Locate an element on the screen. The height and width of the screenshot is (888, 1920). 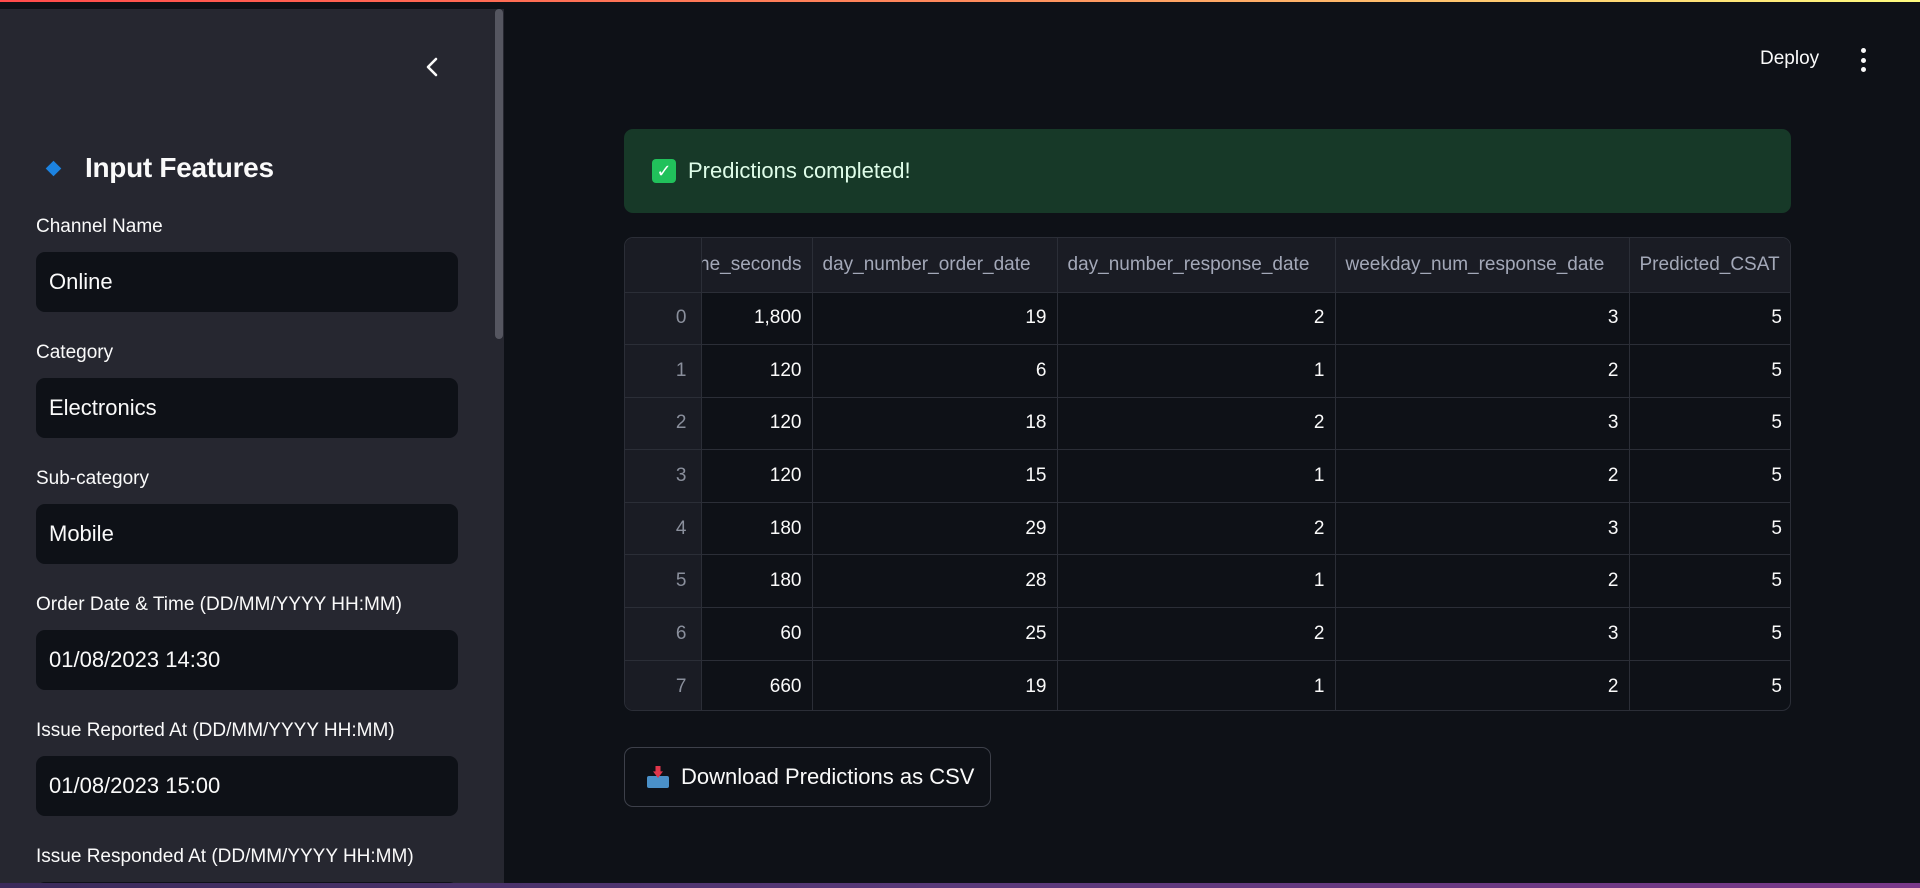
table-row: 1 120 6 1 2 5 is located at coordinates (1207, 371).